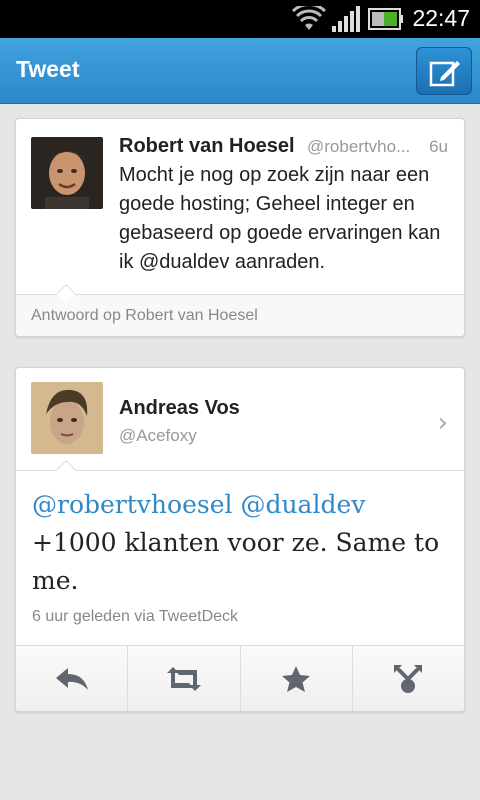 The image size is (480, 800). I want to click on reply-context-label: Antwoord op Robert van Hoesel, so click(144, 315).